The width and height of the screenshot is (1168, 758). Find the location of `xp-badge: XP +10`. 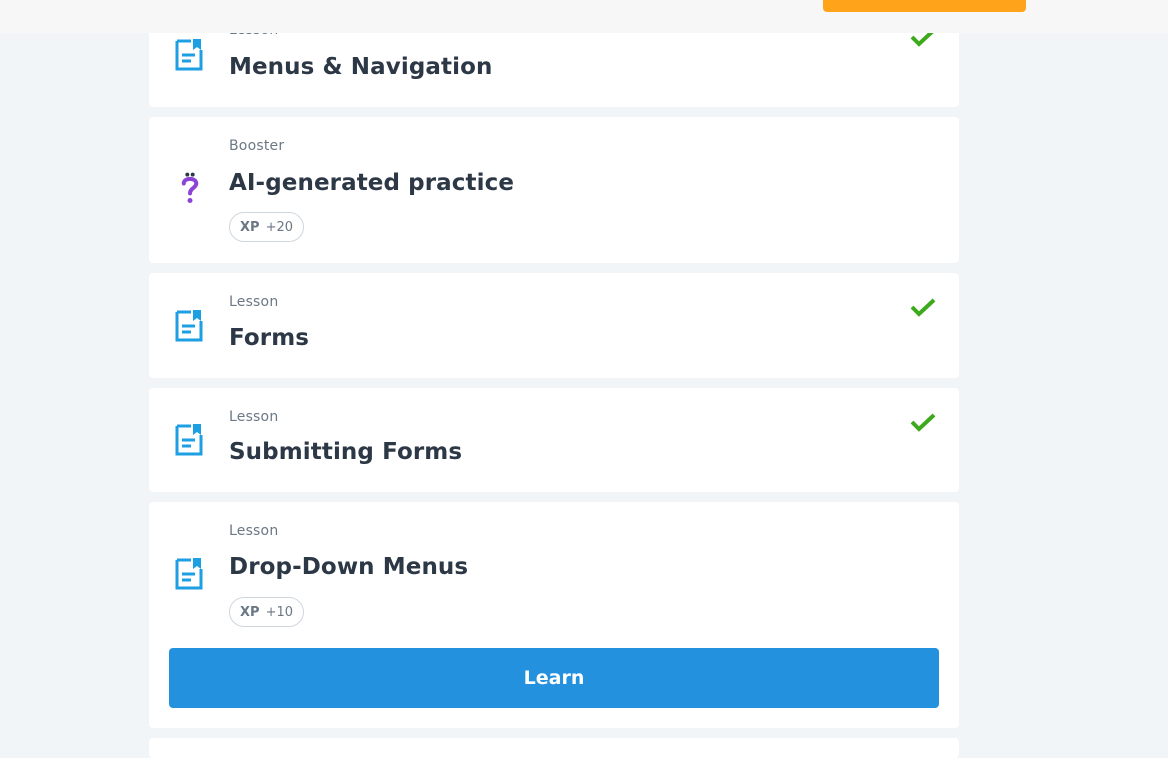

xp-badge: XP +10 is located at coordinates (266, 612).